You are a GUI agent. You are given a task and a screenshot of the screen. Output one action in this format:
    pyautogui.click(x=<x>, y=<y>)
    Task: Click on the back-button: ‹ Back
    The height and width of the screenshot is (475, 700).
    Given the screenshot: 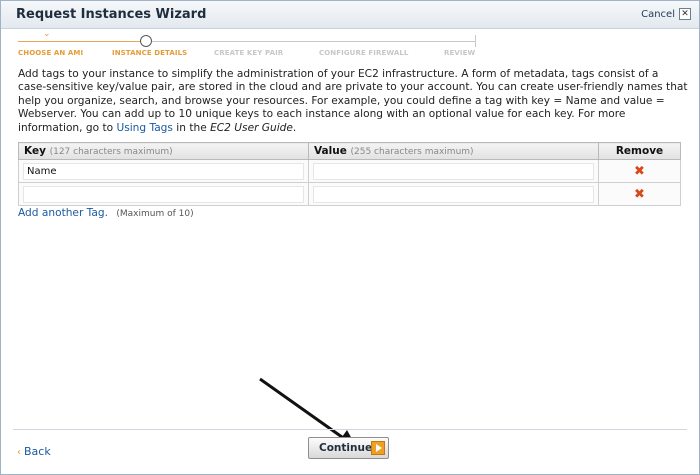 What is the action you would take?
    pyautogui.click(x=34, y=451)
    